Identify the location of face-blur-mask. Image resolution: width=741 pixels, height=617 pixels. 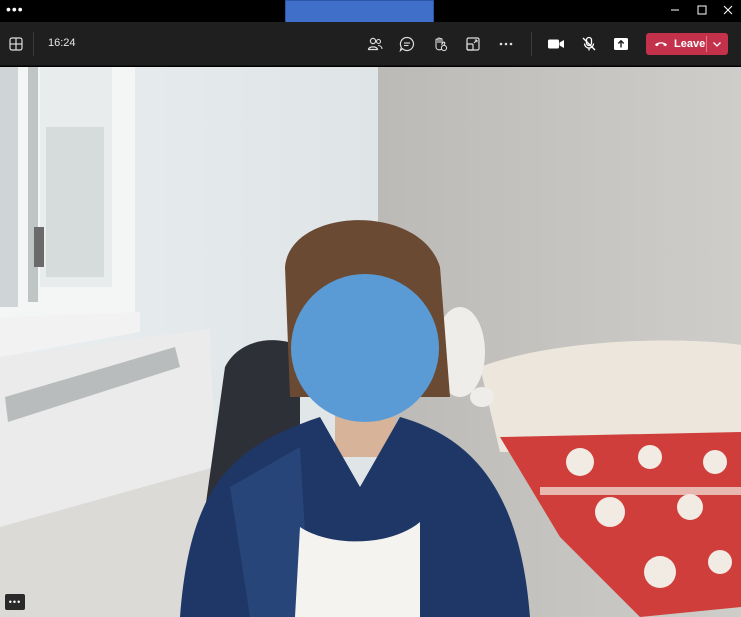
(365, 348).